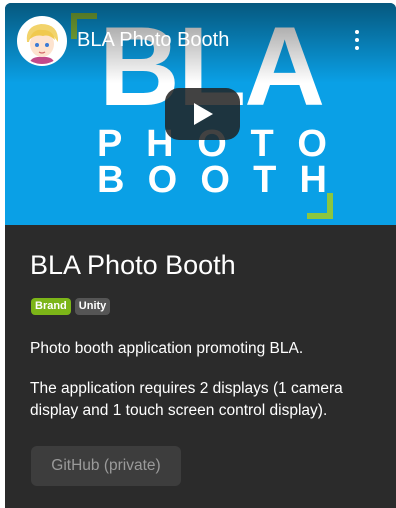  I want to click on github-button: GitHub (private), so click(106, 466).